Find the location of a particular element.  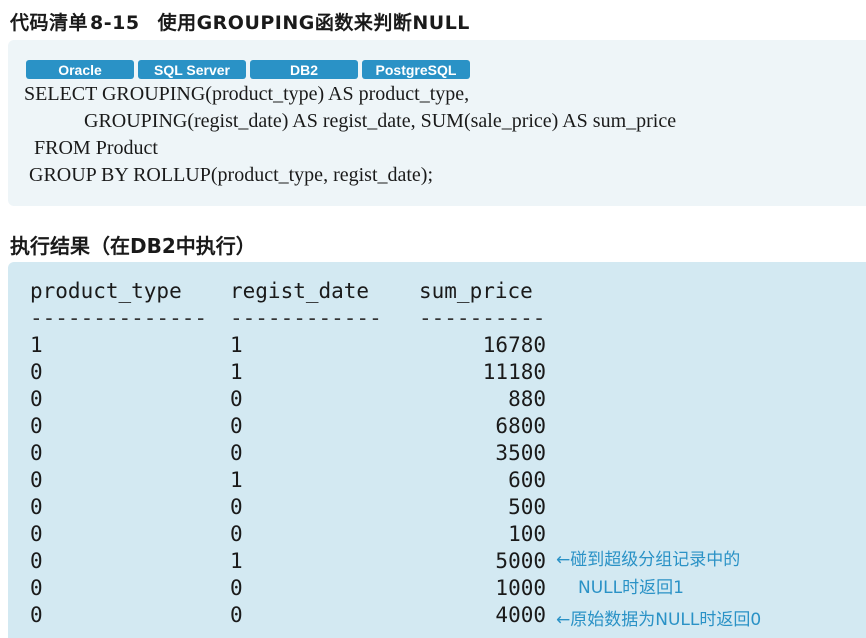

tag-sql-server: SQL Server is located at coordinates (192, 69).